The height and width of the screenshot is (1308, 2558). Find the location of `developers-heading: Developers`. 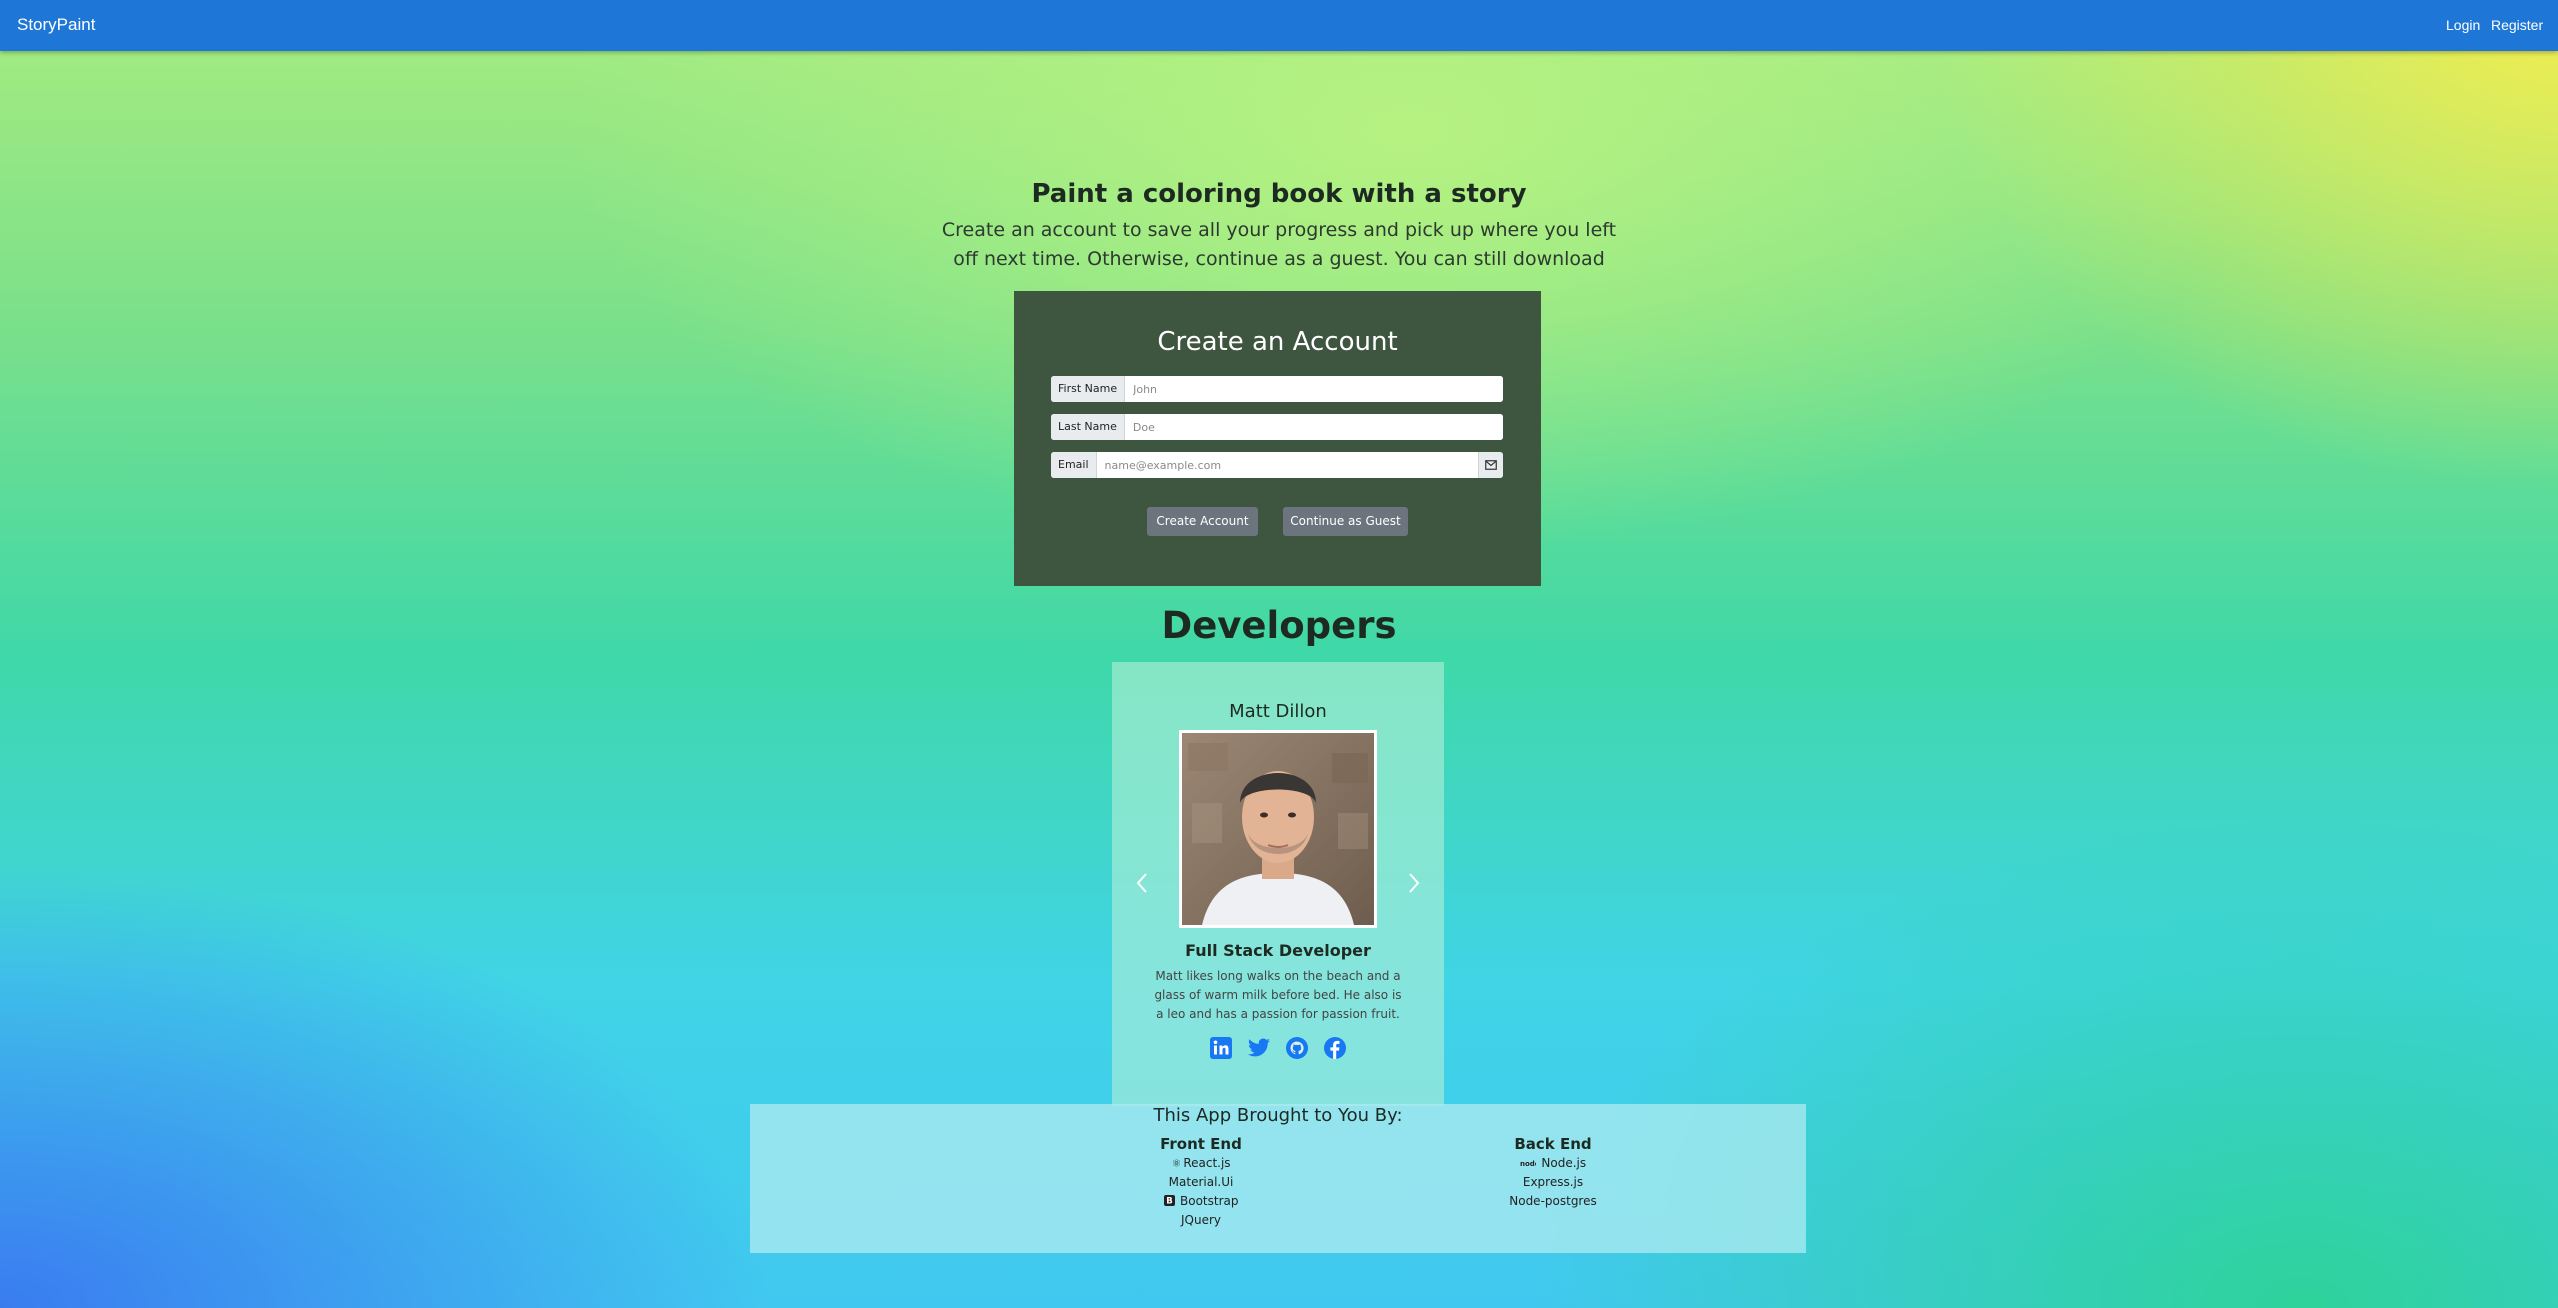

developers-heading: Developers is located at coordinates (1279, 625).